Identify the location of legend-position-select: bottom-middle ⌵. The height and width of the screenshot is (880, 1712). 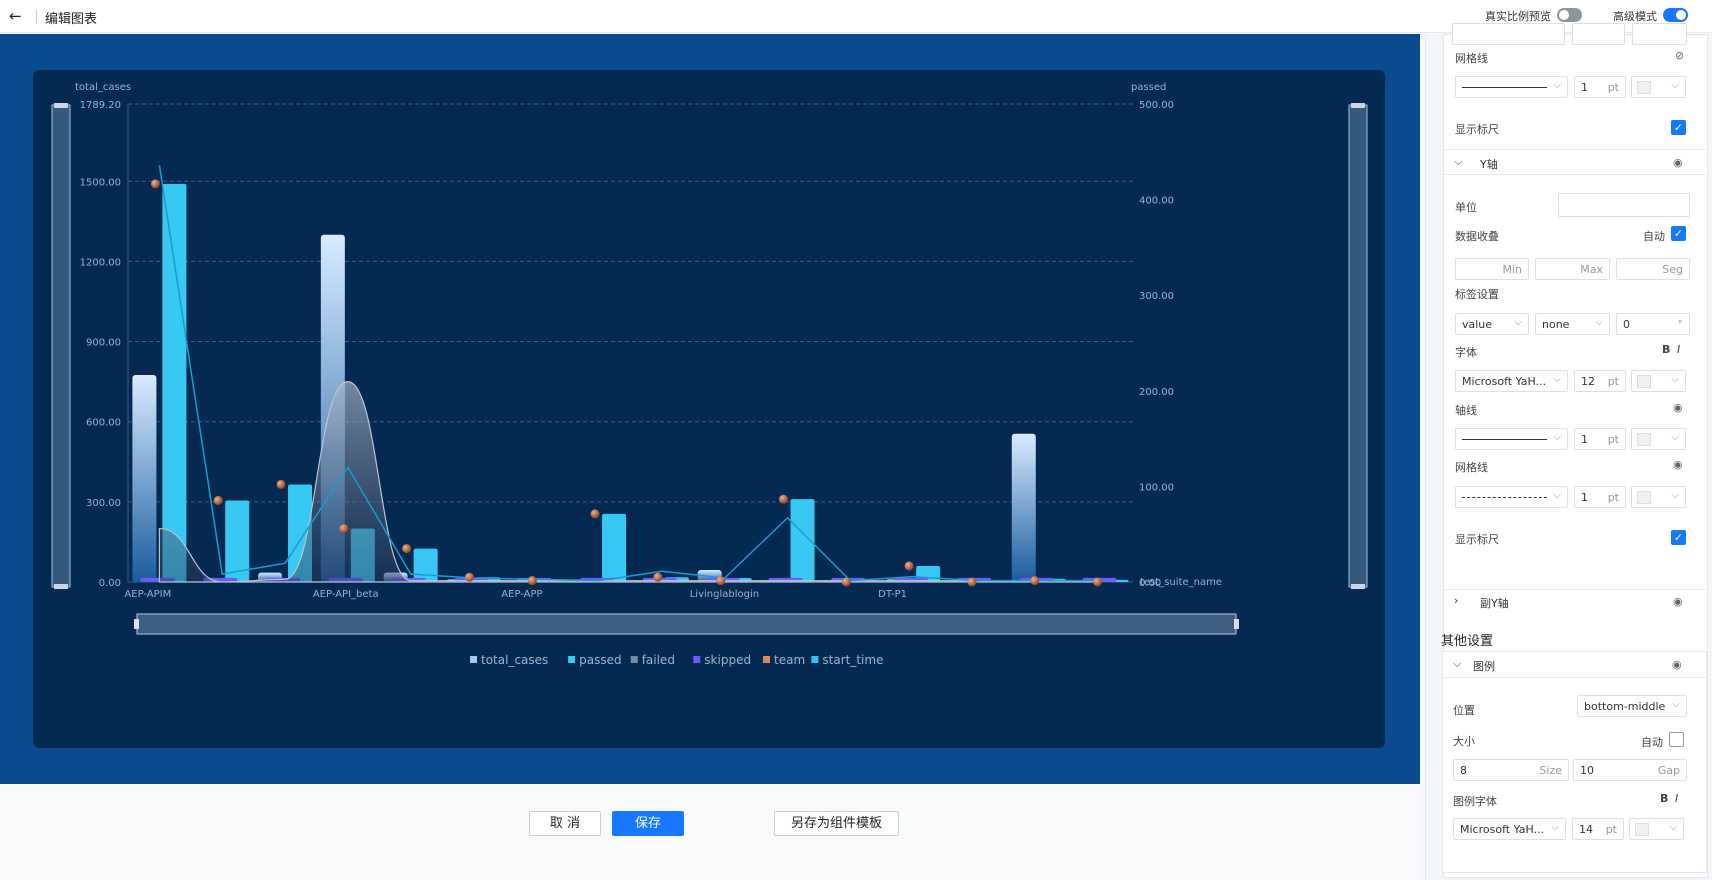
(1632, 706).